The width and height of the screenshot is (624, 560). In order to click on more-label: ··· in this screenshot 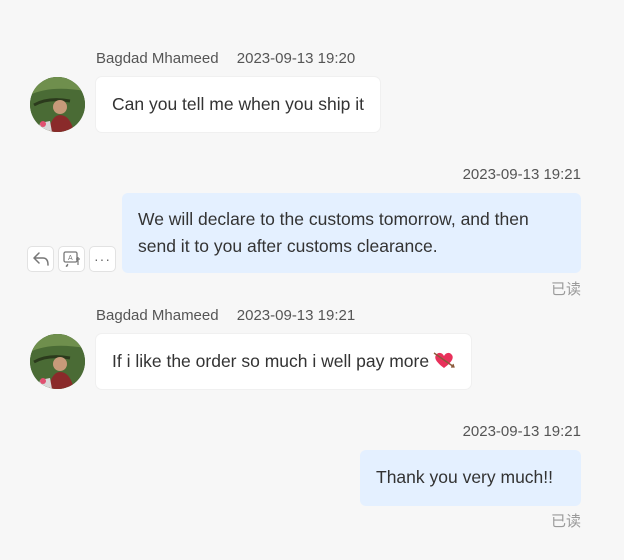, I will do `click(102, 259)`.